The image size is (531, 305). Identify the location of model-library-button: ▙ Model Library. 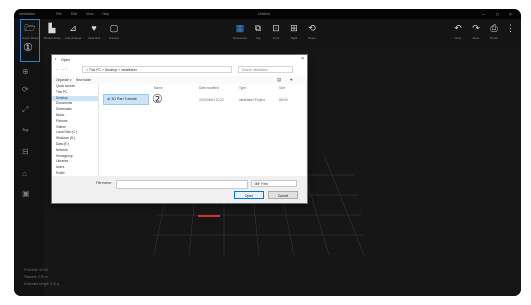
(52, 31).